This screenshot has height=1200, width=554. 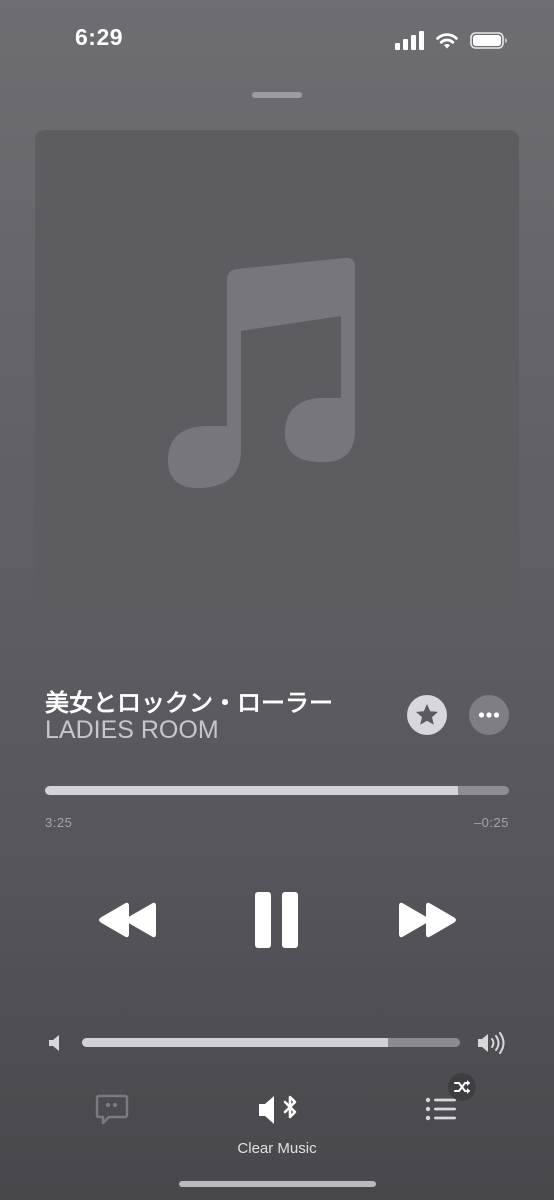 What do you see at coordinates (99, 37) in the screenshot?
I see `status-time: 6:29` at bounding box center [99, 37].